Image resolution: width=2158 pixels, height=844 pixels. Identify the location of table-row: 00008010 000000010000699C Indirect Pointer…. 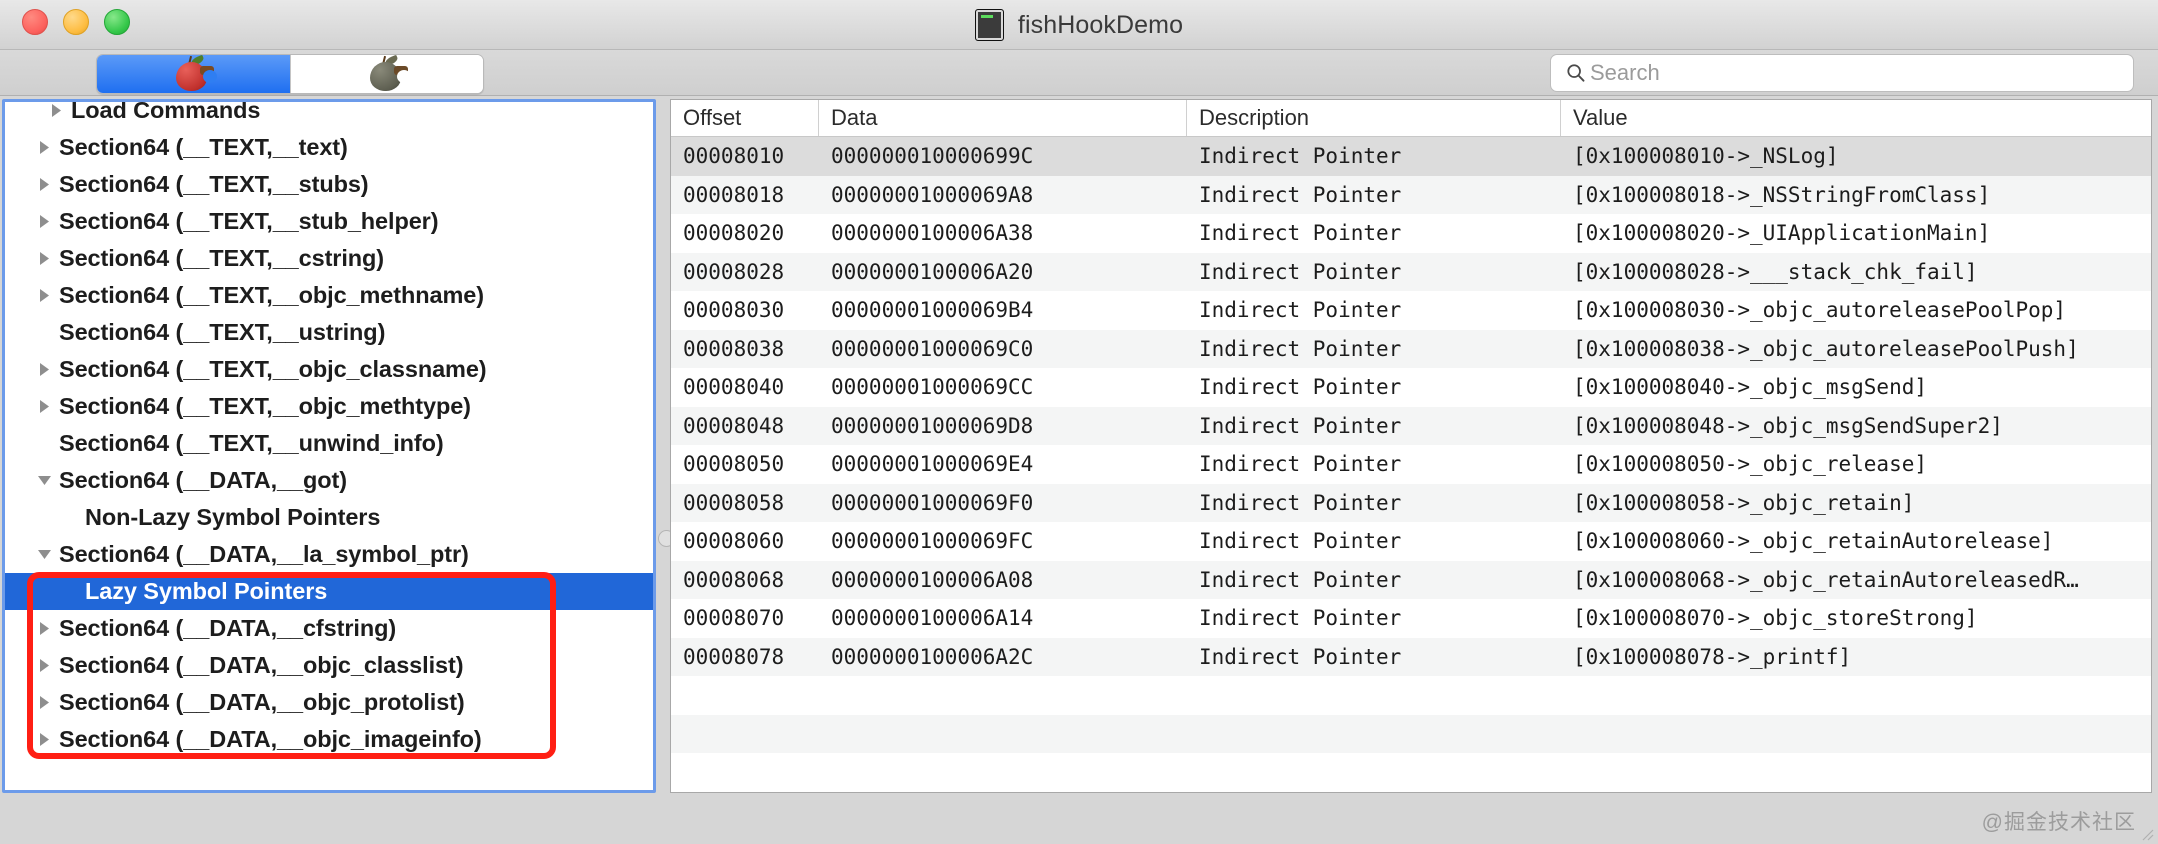
(1411, 156).